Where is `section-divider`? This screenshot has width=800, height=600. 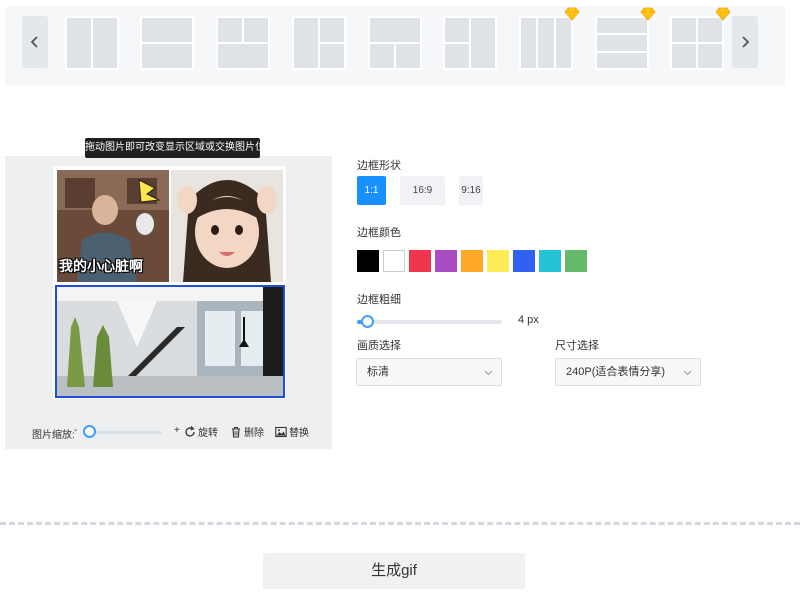
section-divider is located at coordinates (400, 523).